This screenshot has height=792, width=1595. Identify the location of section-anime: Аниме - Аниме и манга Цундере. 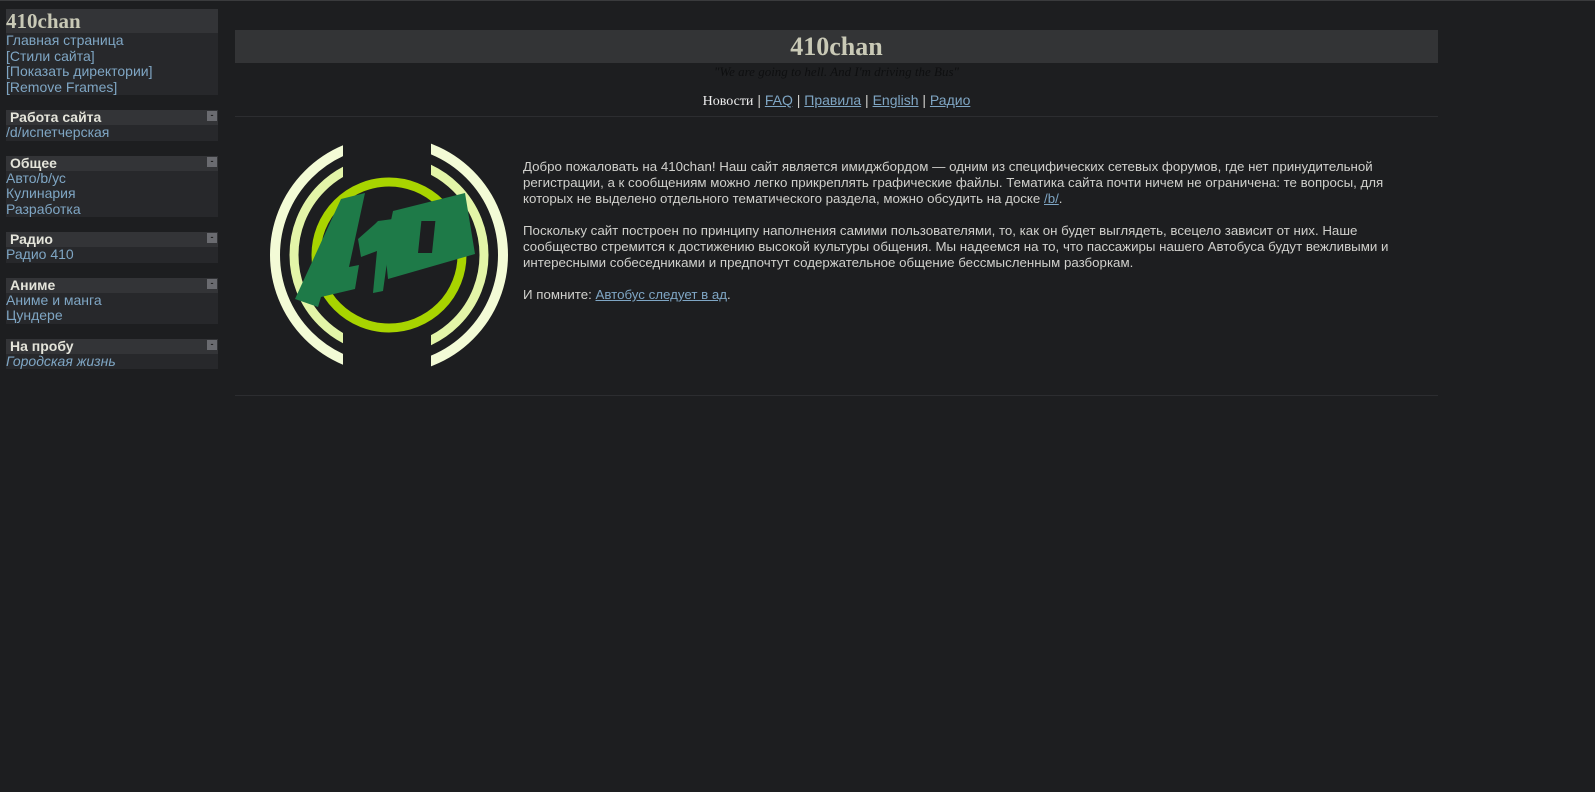
(112, 300).